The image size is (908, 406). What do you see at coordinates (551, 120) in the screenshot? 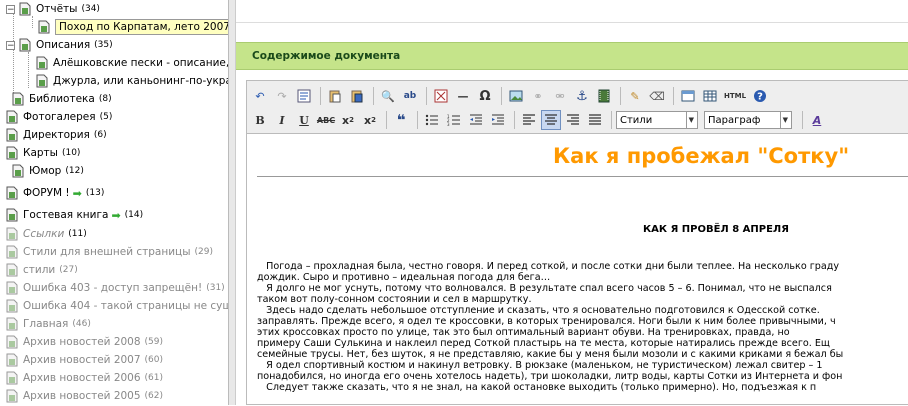
I see `align-center-icon` at bounding box center [551, 120].